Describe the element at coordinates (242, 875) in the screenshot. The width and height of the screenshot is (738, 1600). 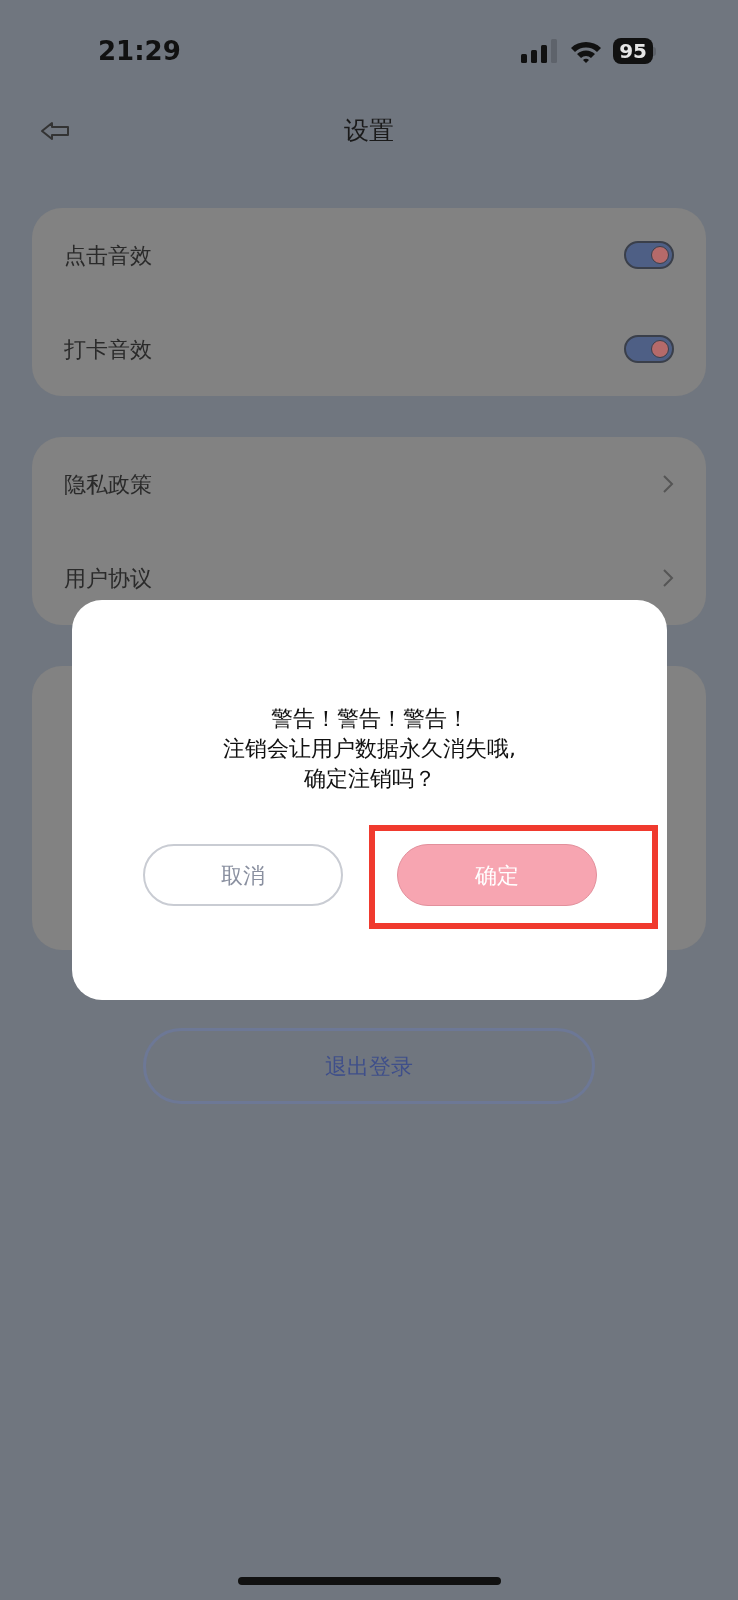
I see `cancel-button: 取消` at that location.